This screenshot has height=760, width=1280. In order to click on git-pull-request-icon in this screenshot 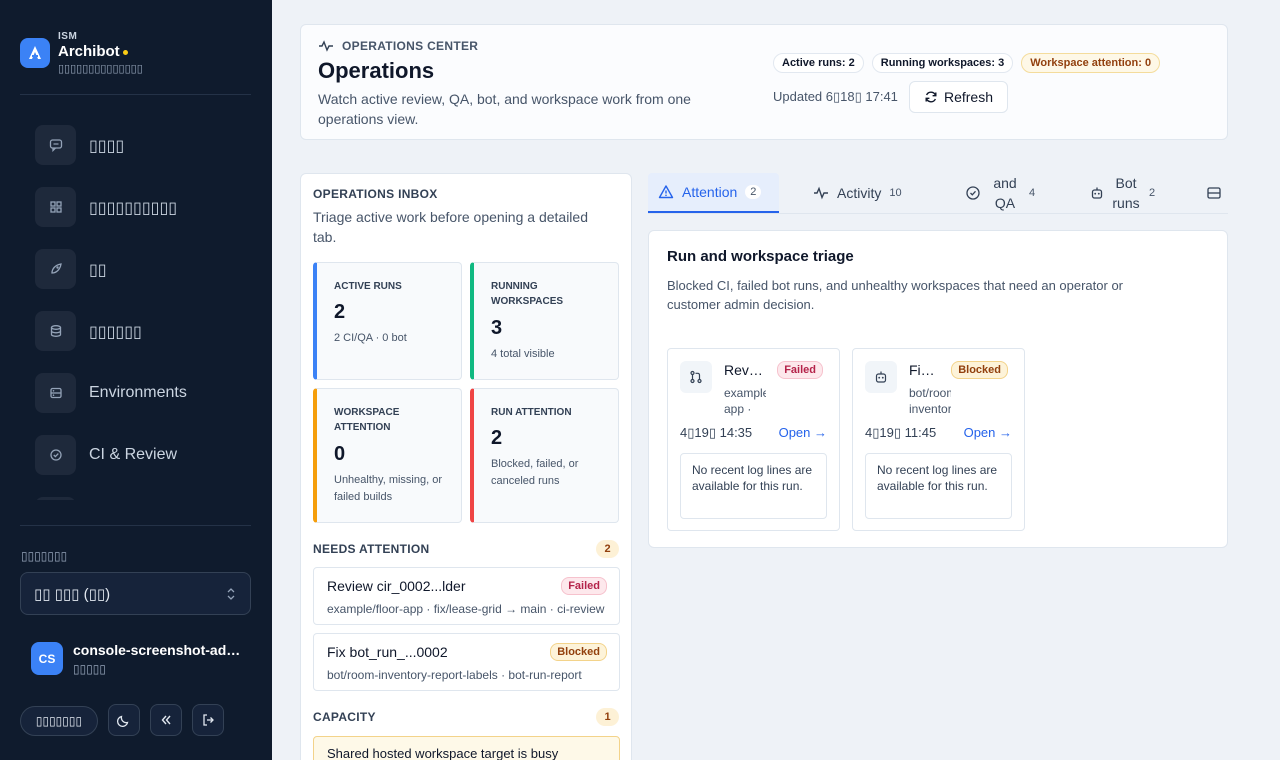, I will do `click(696, 377)`.